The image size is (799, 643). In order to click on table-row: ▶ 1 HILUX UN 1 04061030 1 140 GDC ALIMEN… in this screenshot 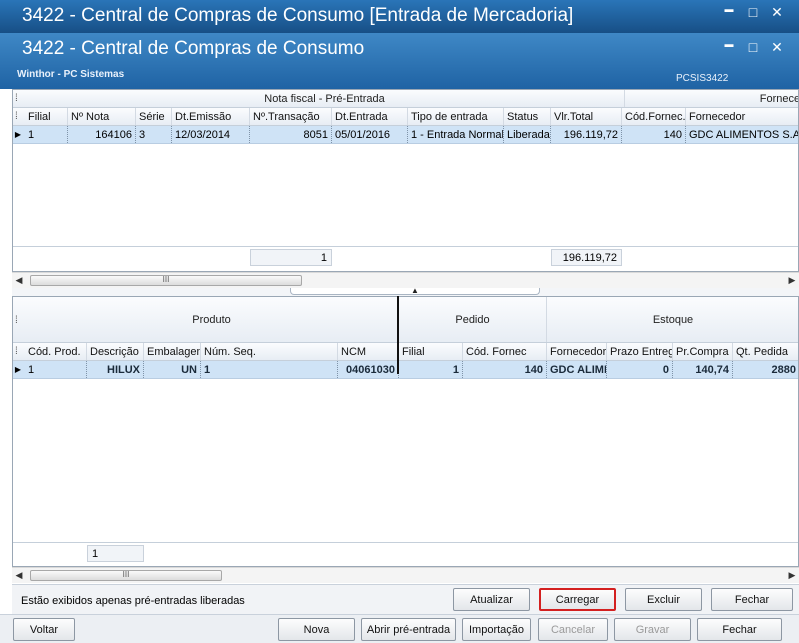, I will do `click(405, 370)`.